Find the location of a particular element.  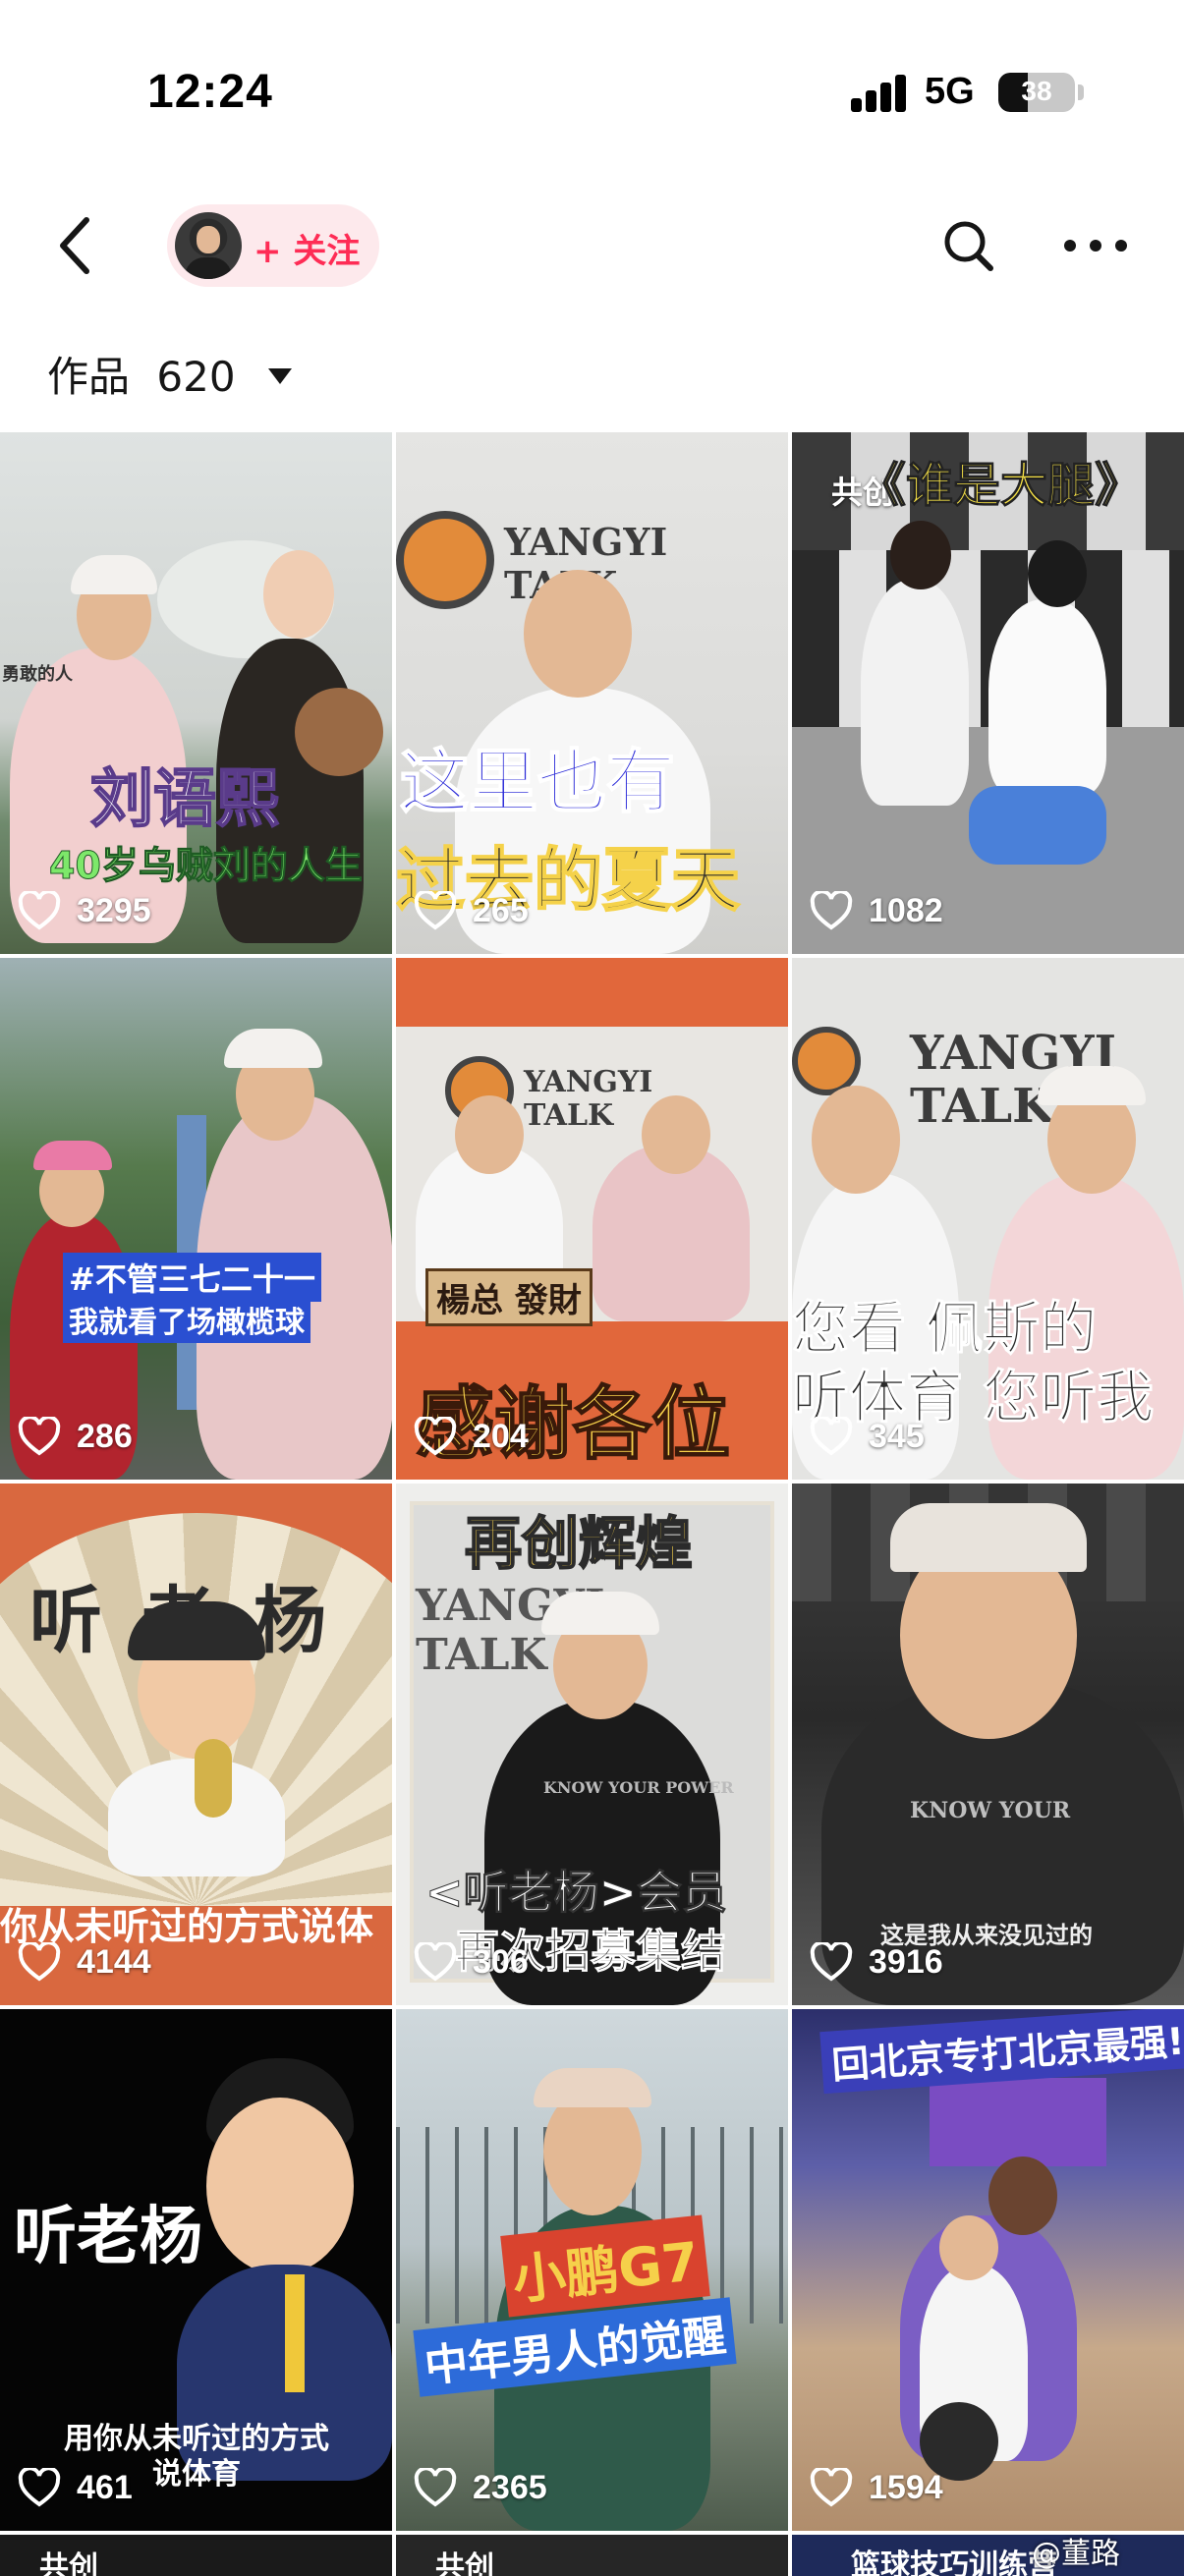

caret-down-icon is located at coordinates (280, 375).